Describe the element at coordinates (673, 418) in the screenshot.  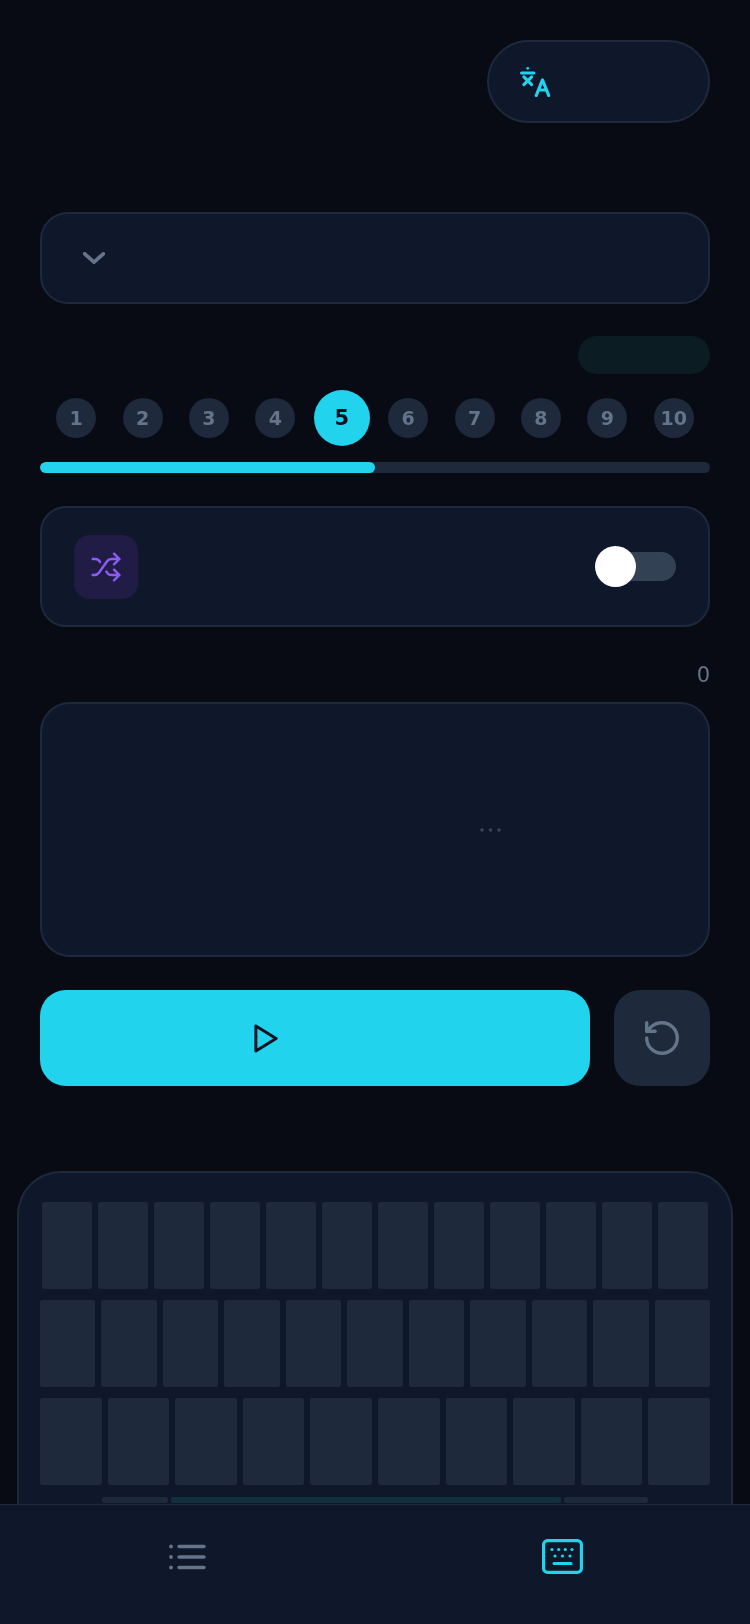
I see `step-button: 10` at that location.